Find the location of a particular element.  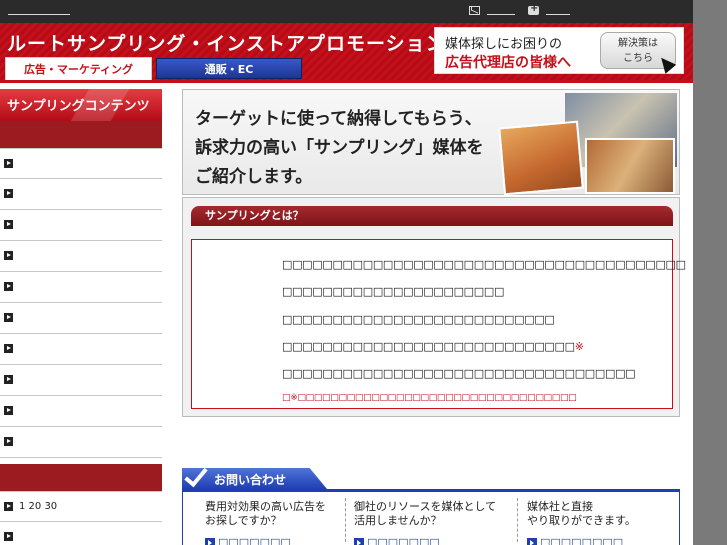

contact-col-advertisers: 費用対効果の高い広告を お探しですか？ □□□□□□□ is located at coordinates (265, 522).